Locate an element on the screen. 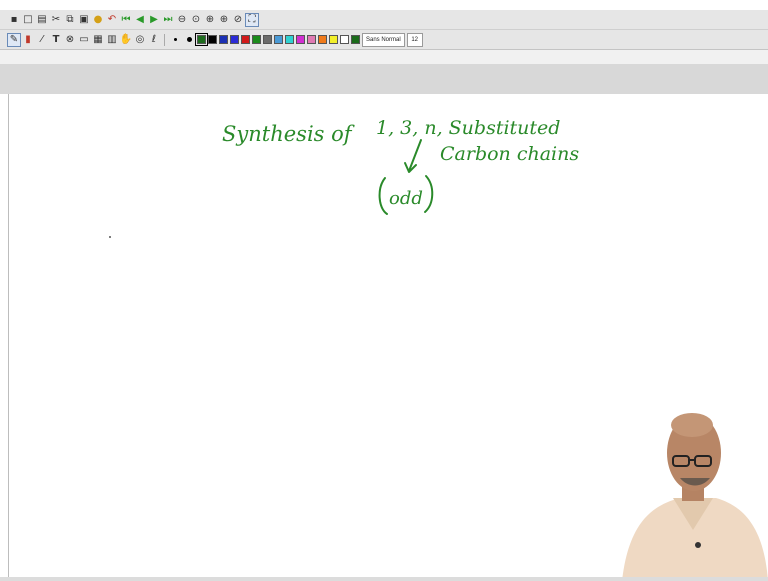 The image size is (768, 581). bottom-scrollbar is located at coordinates (384, 579).